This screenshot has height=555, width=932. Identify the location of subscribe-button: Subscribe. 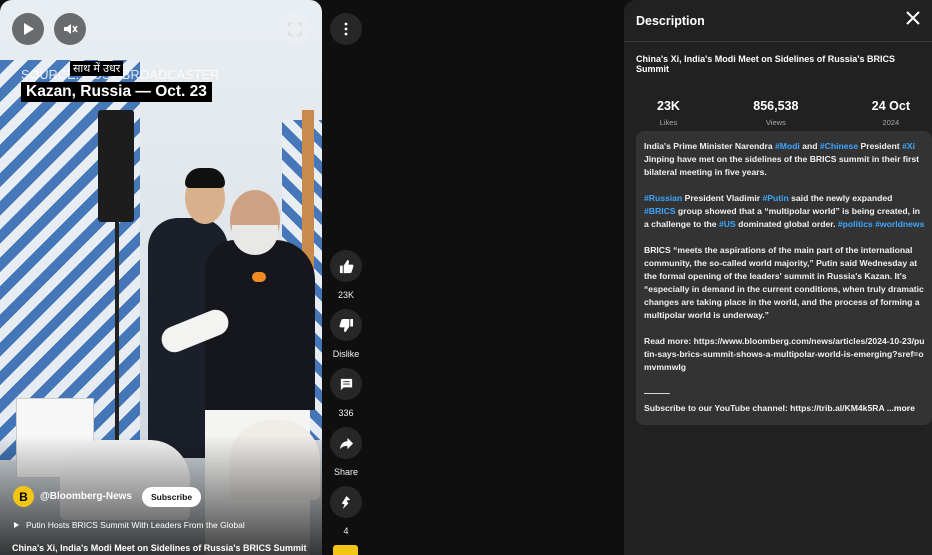
(171, 496).